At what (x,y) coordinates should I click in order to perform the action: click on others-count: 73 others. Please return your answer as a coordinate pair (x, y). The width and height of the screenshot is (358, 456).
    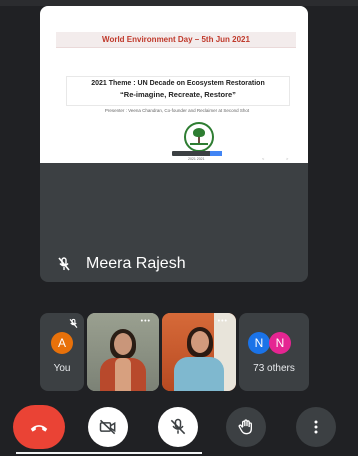
    Looking at the image, I should click on (274, 368).